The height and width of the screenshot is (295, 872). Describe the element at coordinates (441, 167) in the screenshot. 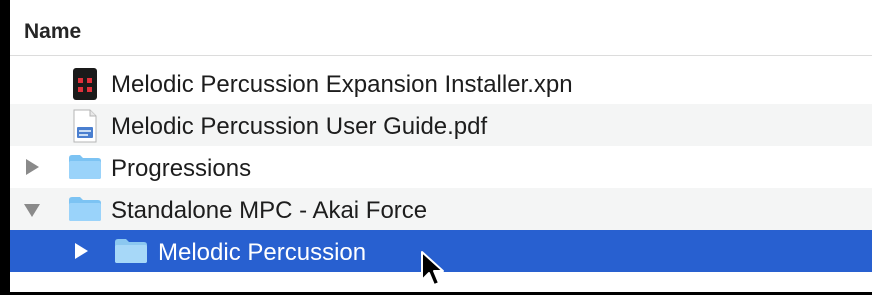

I see `folder-row-progressions: Progressions` at that location.